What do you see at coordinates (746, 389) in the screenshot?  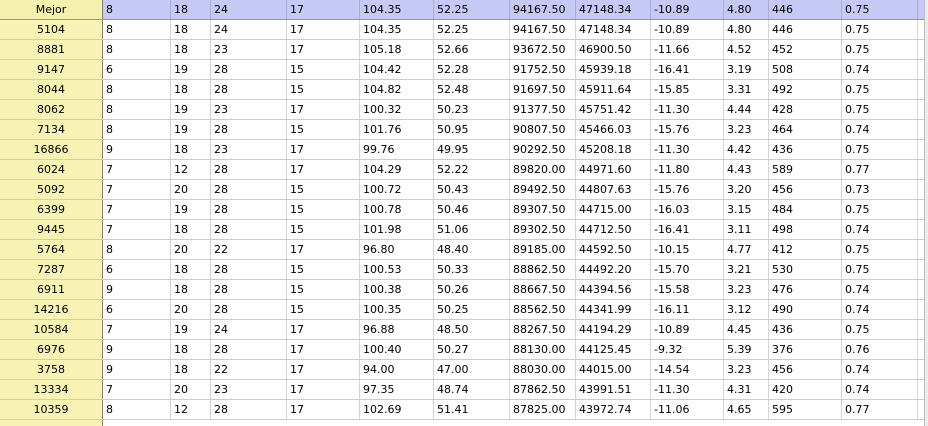 I see `table-cell: 4.31` at bounding box center [746, 389].